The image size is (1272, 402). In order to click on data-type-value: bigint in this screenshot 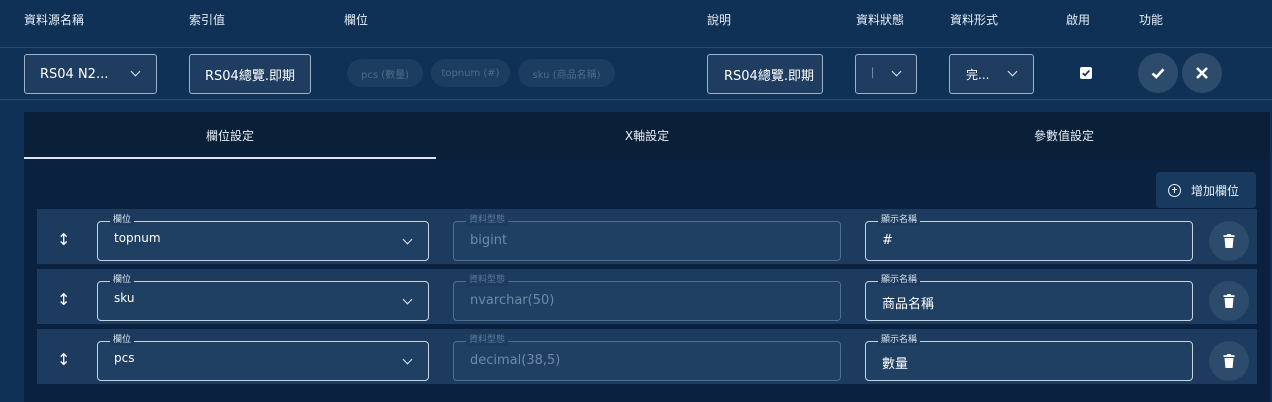, I will do `click(489, 240)`.